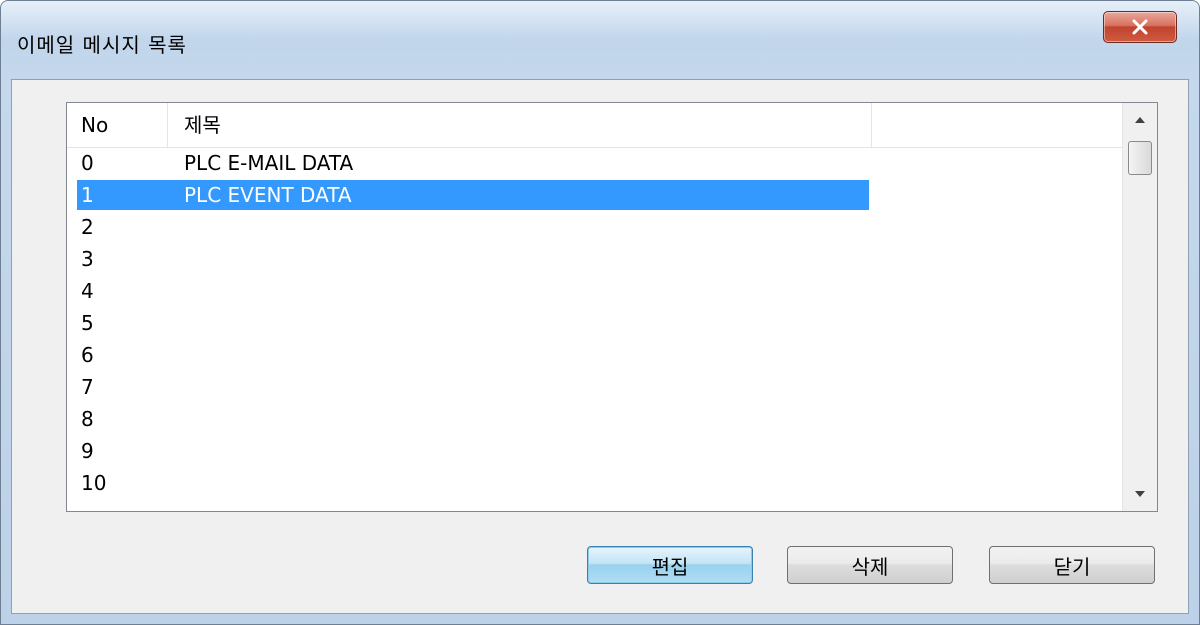 The width and height of the screenshot is (1200, 625). What do you see at coordinates (94, 125) in the screenshot?
I see `column-header-no: No` at bounding box center [94, 125].